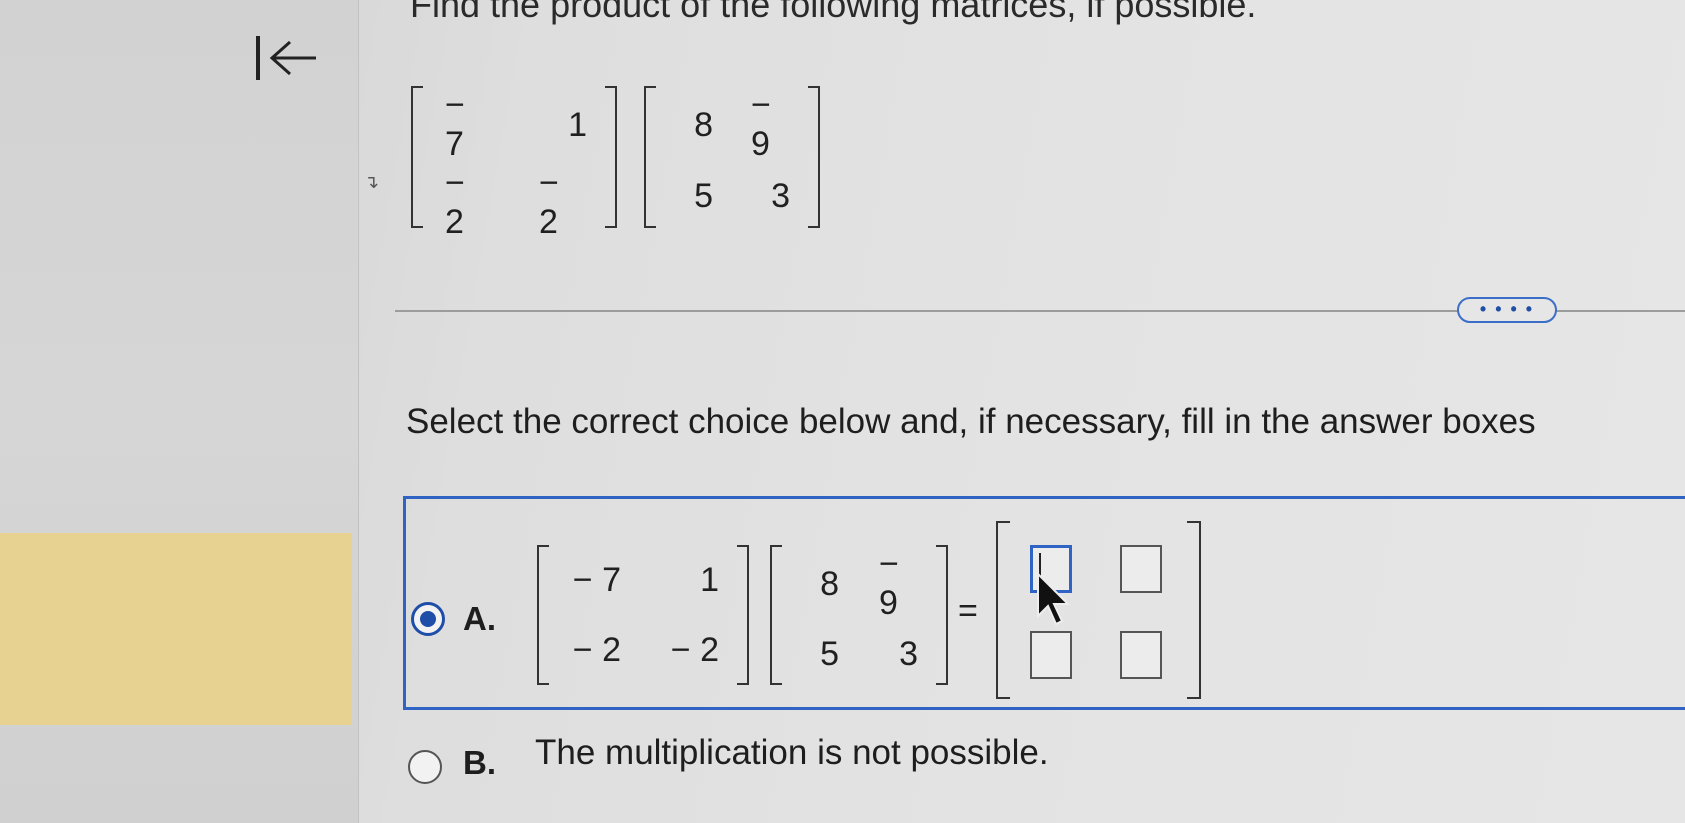  Describe the element at coordinates (549, 202) in the screenshot. I see `matrix-a-cell-22: − 2` at that location.